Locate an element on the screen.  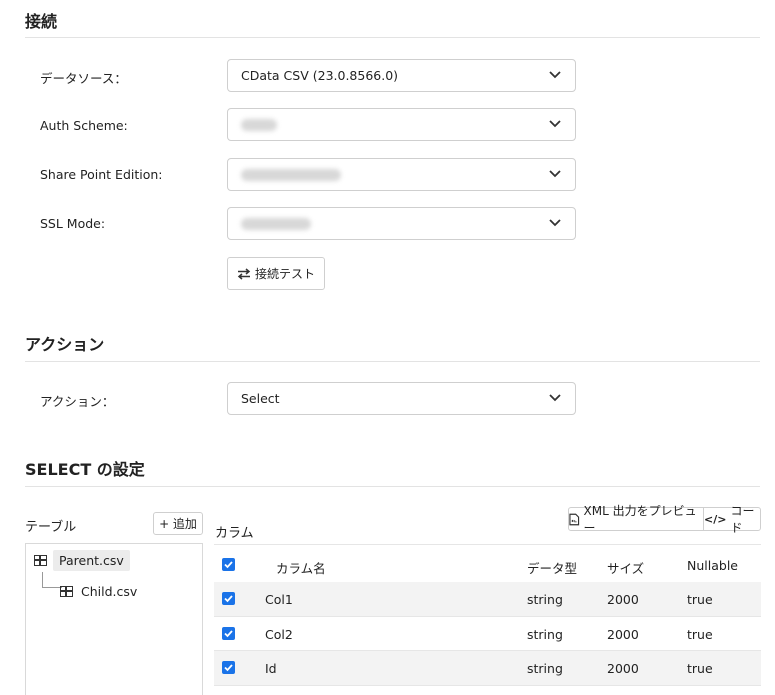
connection-test-button: 接続テスト is located at coordinates (276, 273).